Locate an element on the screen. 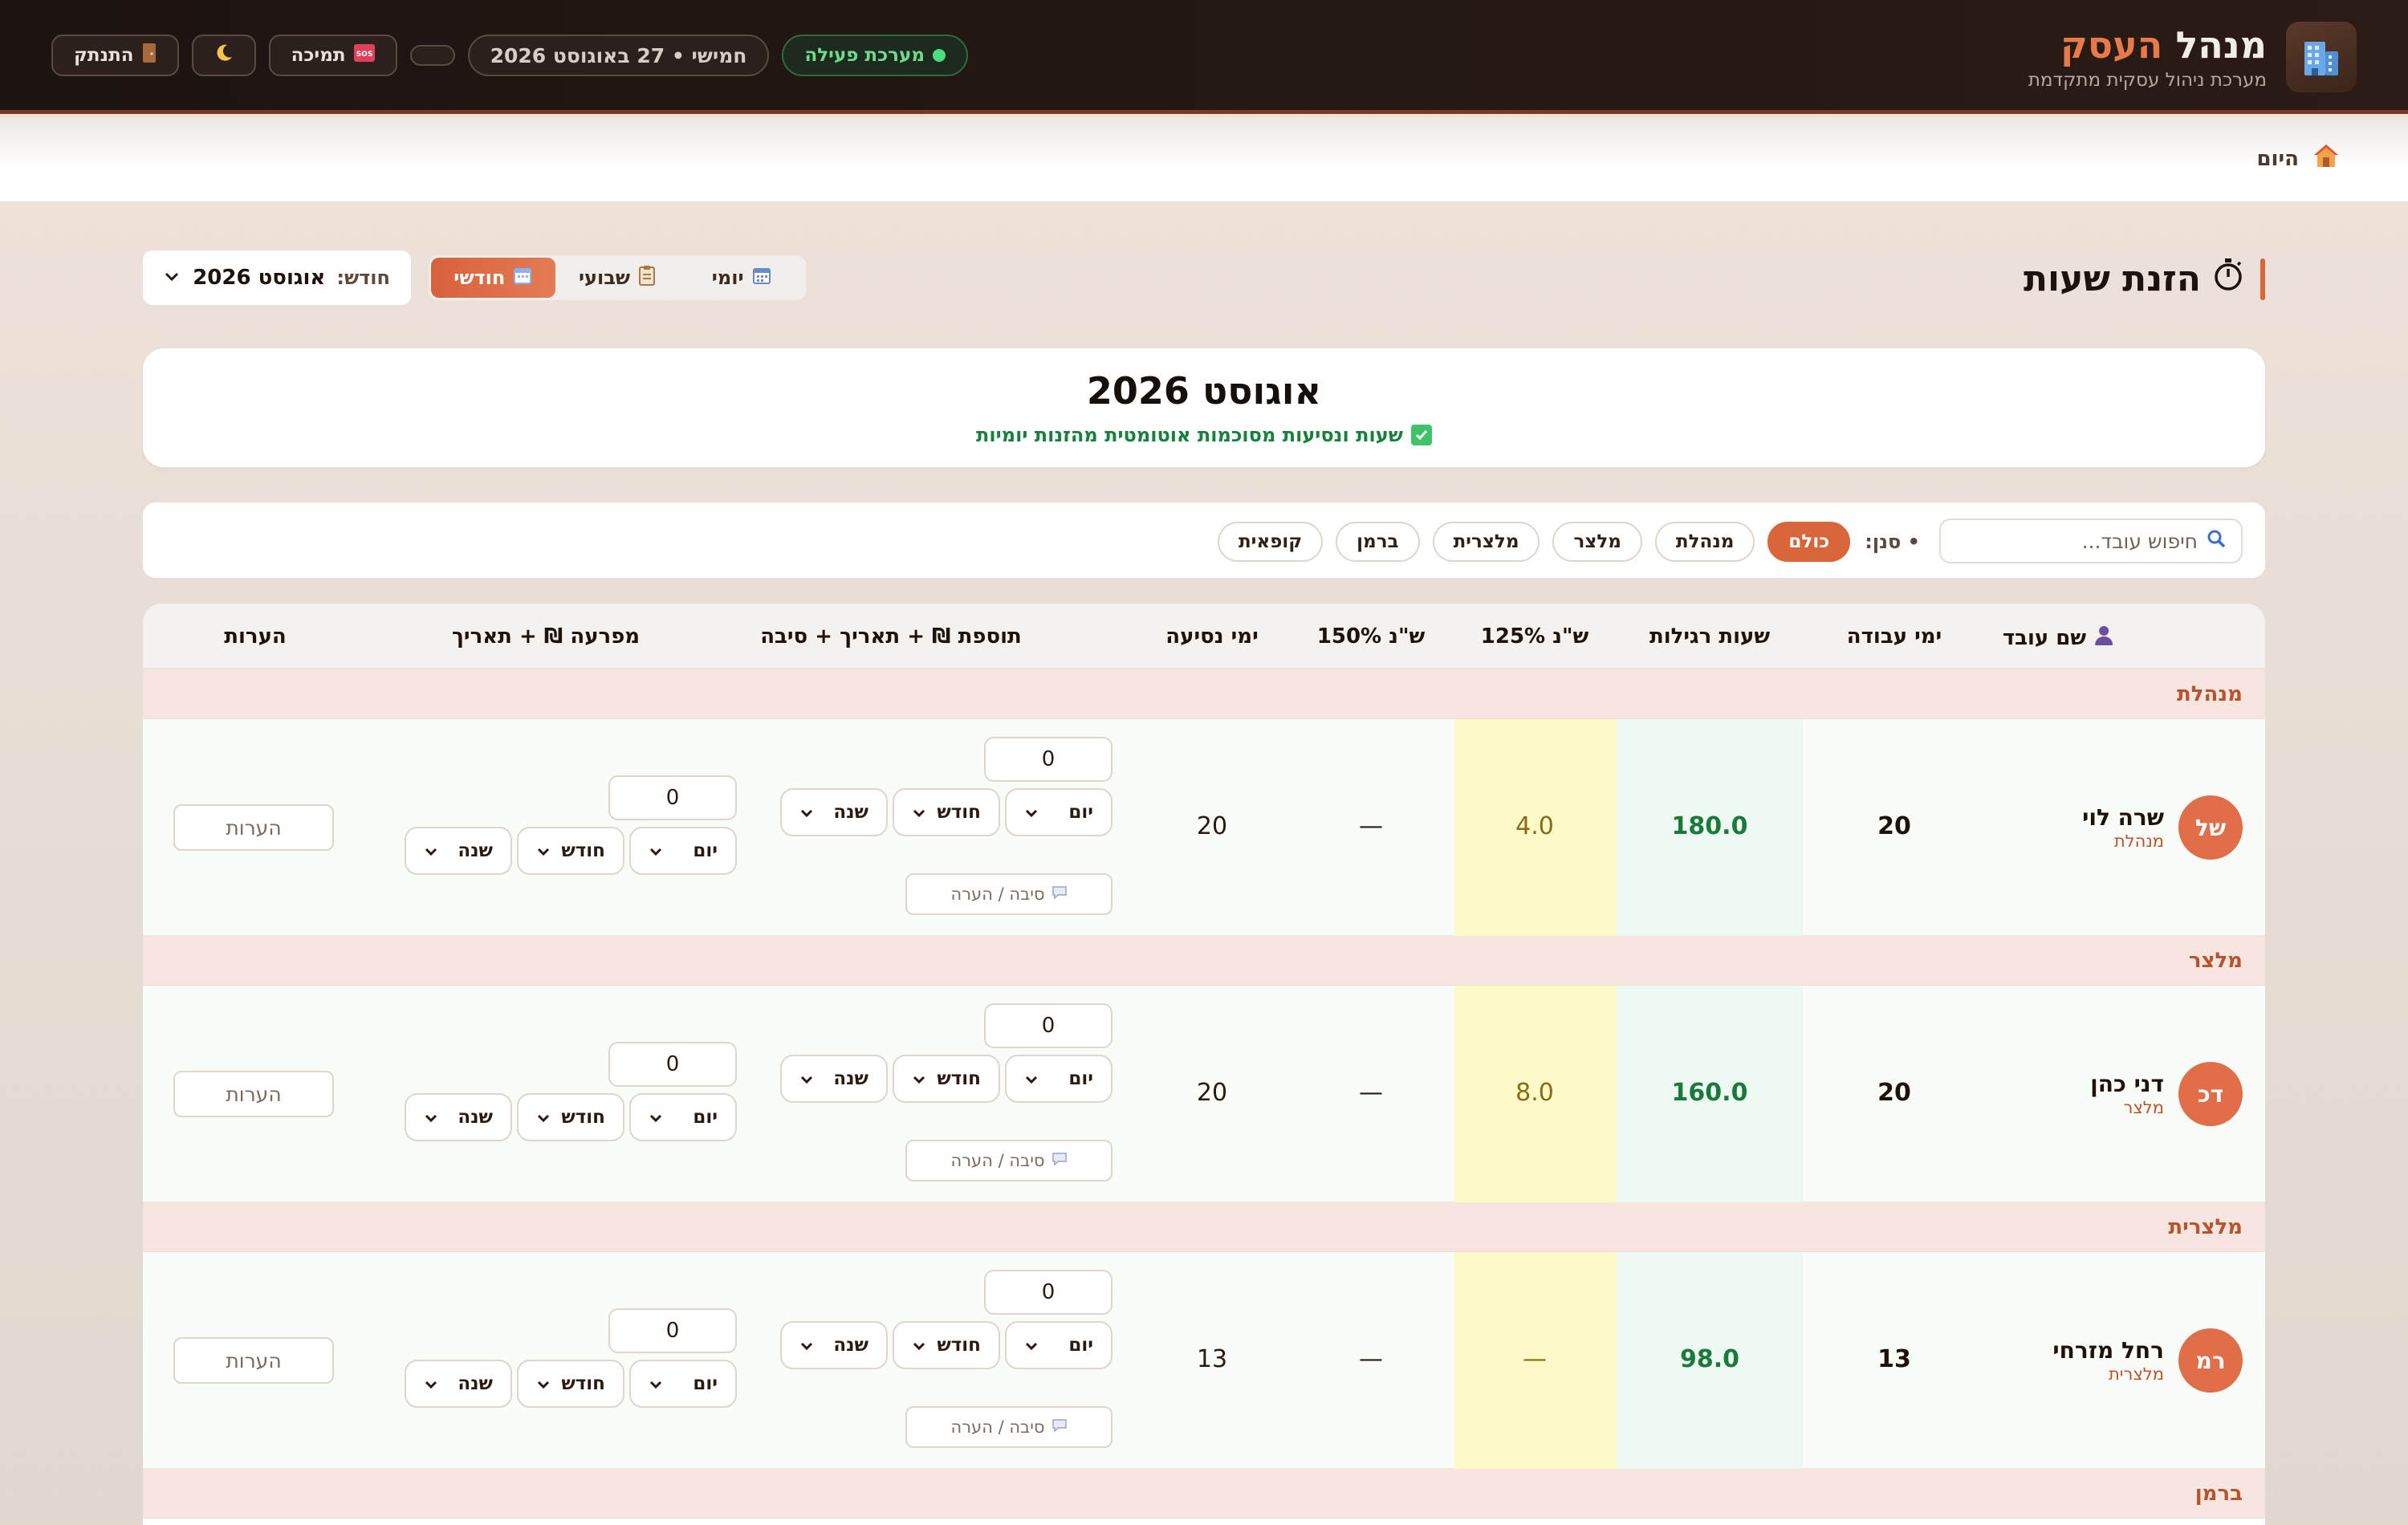 This screenshot has width=2408, height=1525. status-dot-icon is located at coordinates (939, 56).